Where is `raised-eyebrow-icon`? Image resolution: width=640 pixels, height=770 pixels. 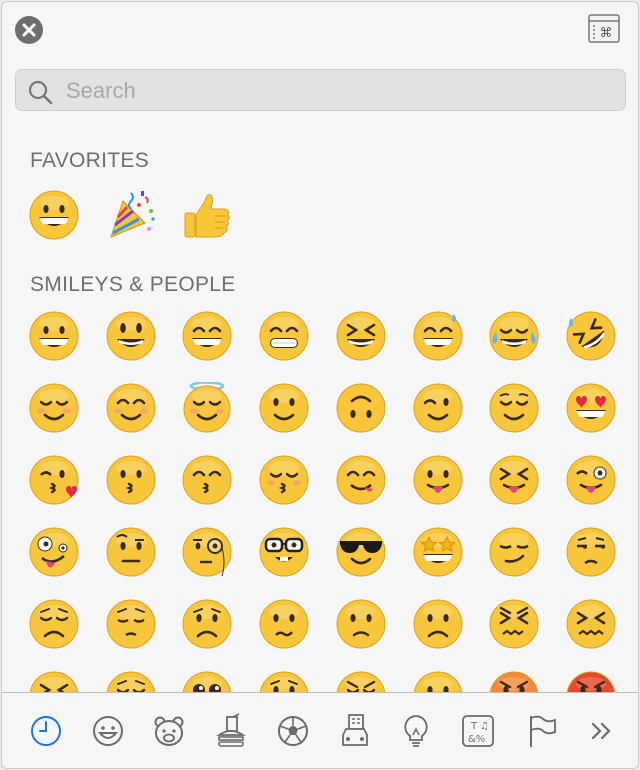 raised-eyebrow-icon is located at coordinates (131, 552).